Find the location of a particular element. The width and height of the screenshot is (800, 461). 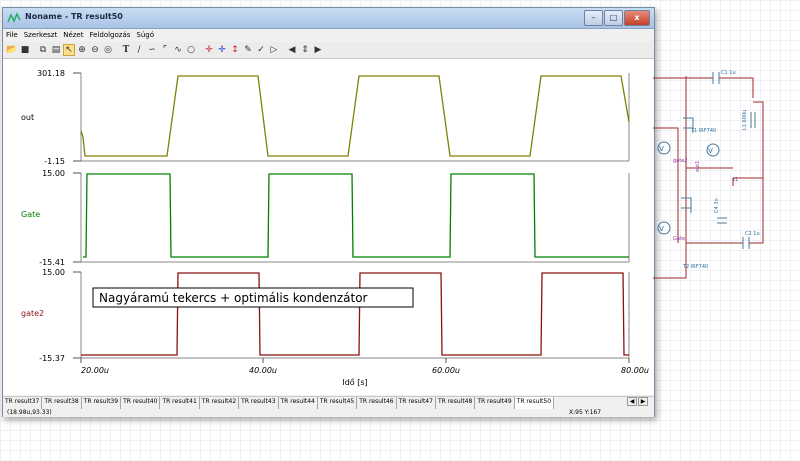

tab-result48: TR result48 is located at coordinates (456, 403).